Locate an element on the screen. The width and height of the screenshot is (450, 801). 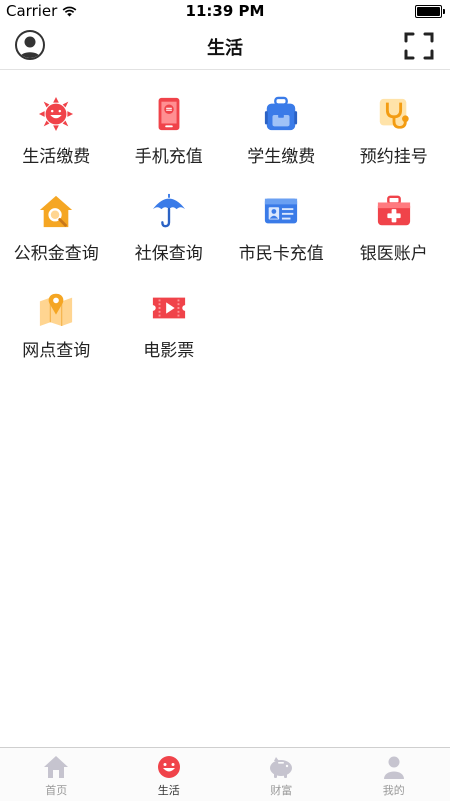
battery-icon is located at coordinates (428, 11).